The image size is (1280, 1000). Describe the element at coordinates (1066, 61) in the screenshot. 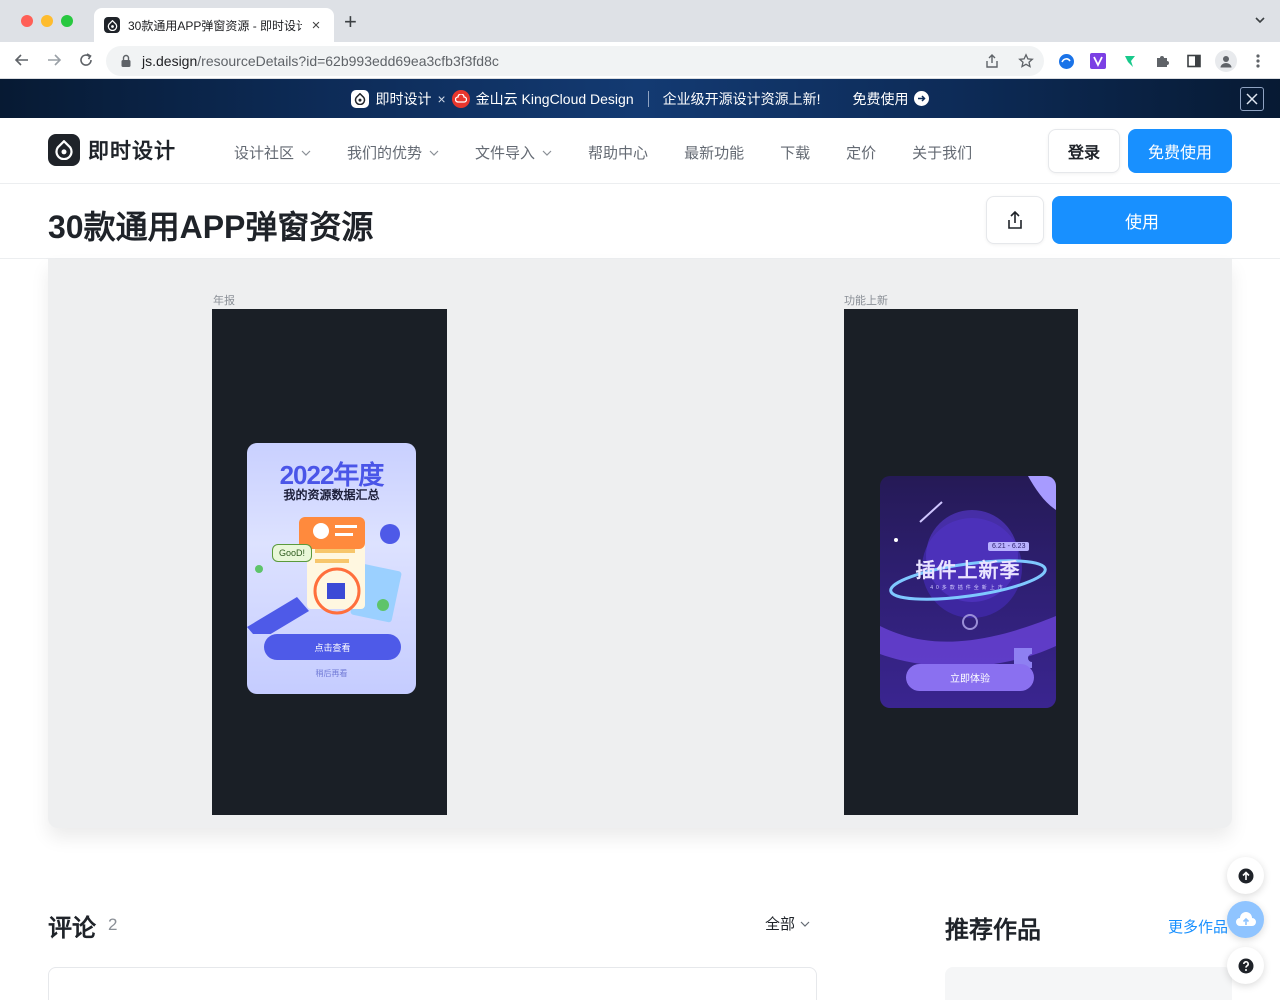

I see `extension-globe-icon` at that location.